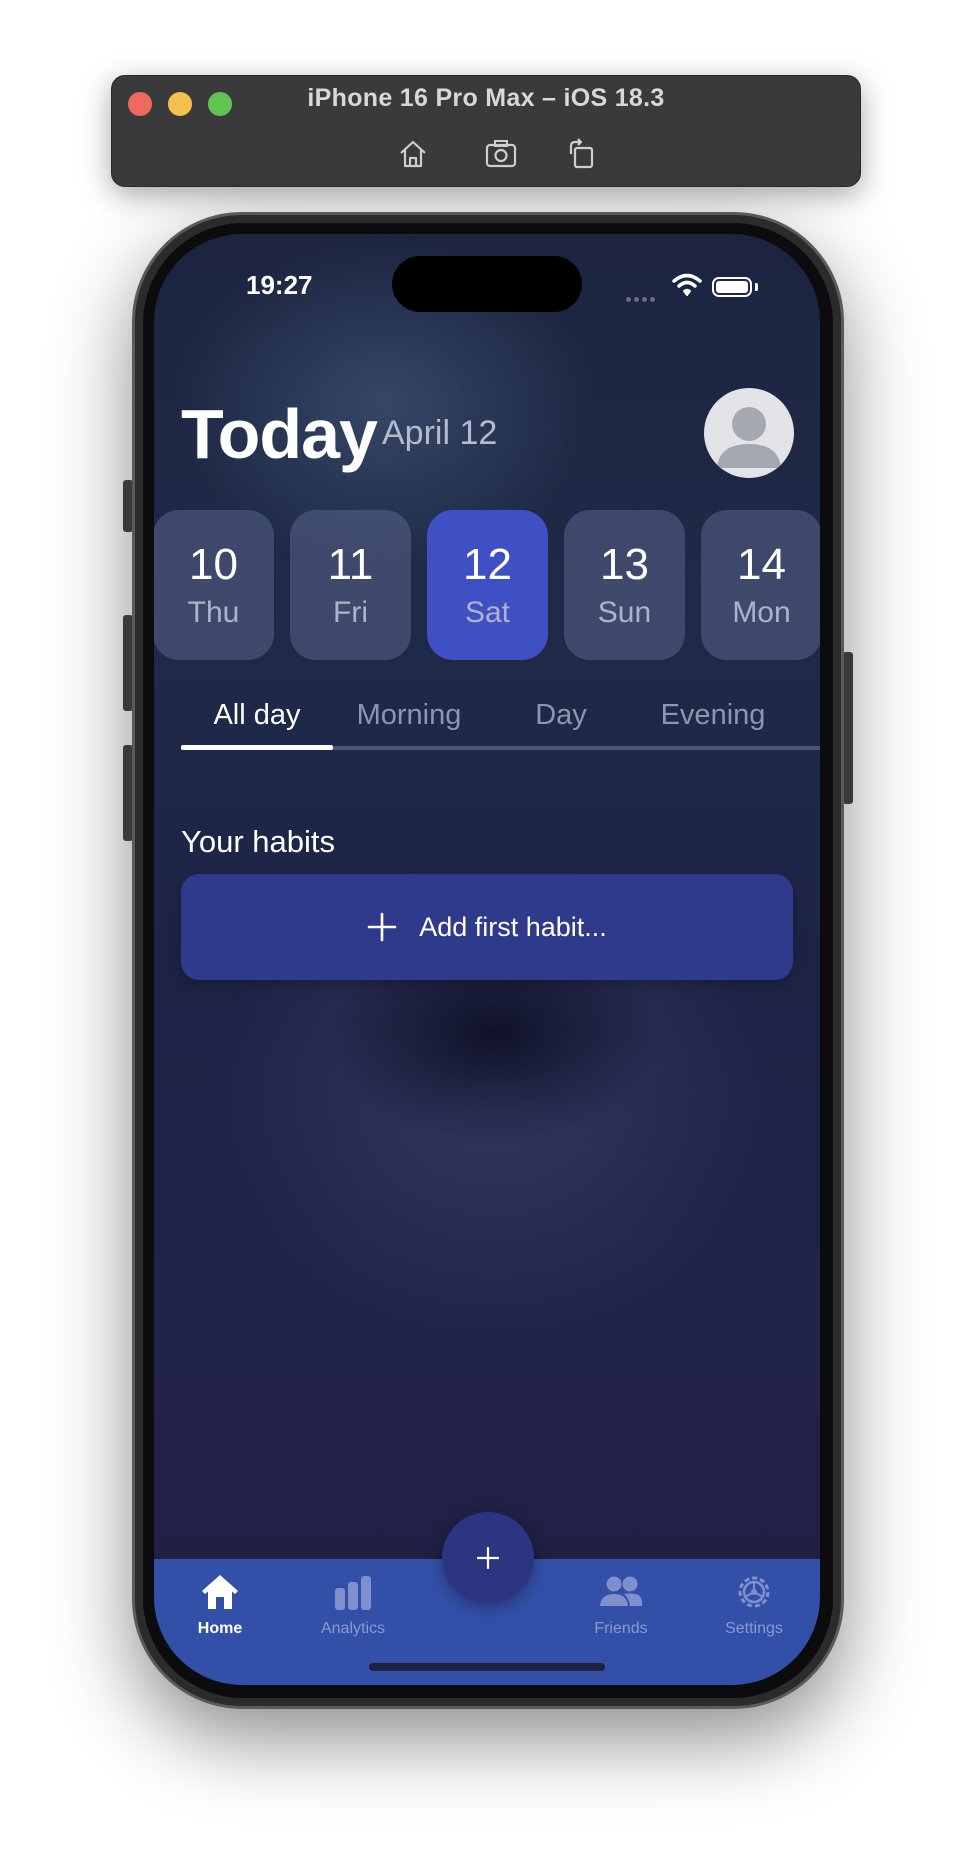  I want to click on gear-icon, so click(754, 1592).